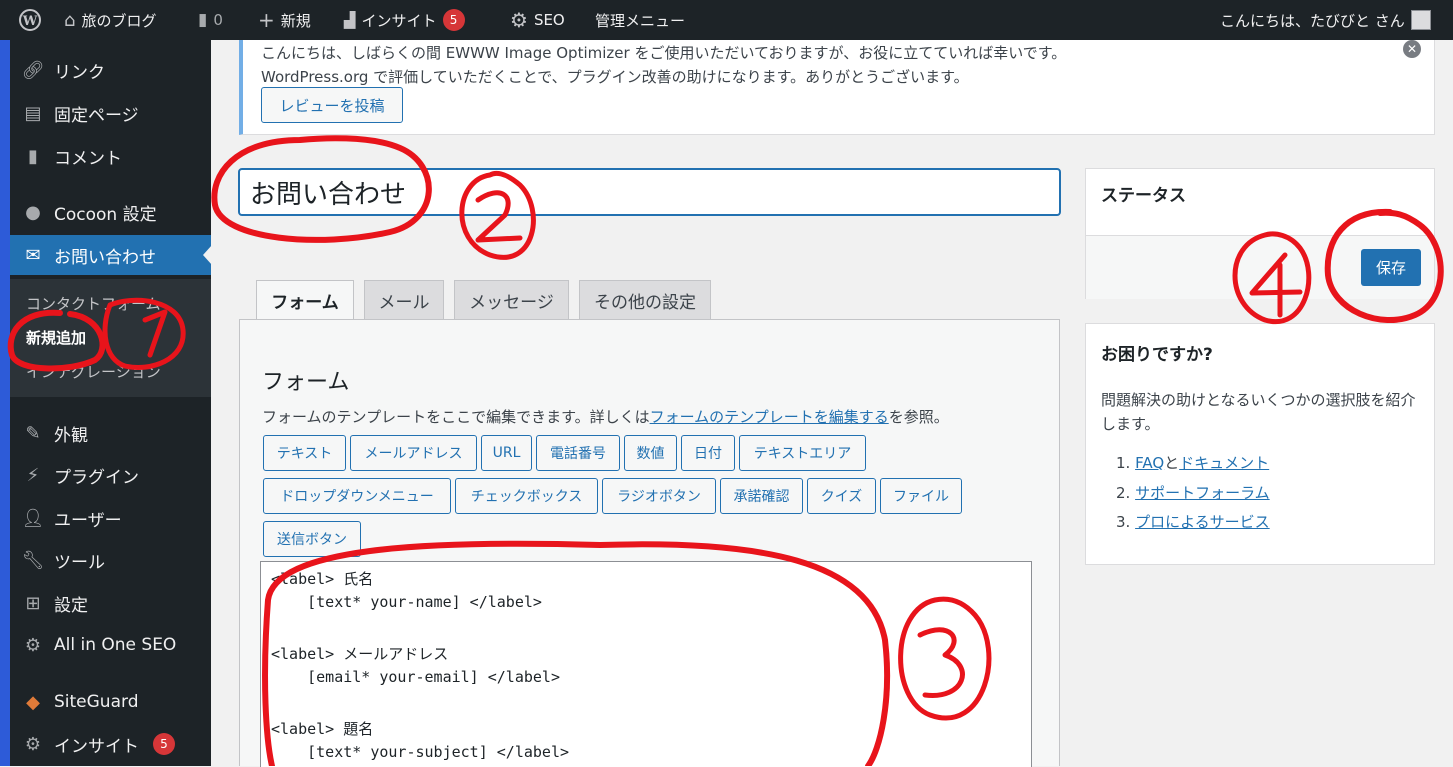 This screenshot has height=767, width=1453. What do you see at coordinates (33, 255) in the screenshot?
I see `mail-icon: ✉` at bounding box center [33, 255].